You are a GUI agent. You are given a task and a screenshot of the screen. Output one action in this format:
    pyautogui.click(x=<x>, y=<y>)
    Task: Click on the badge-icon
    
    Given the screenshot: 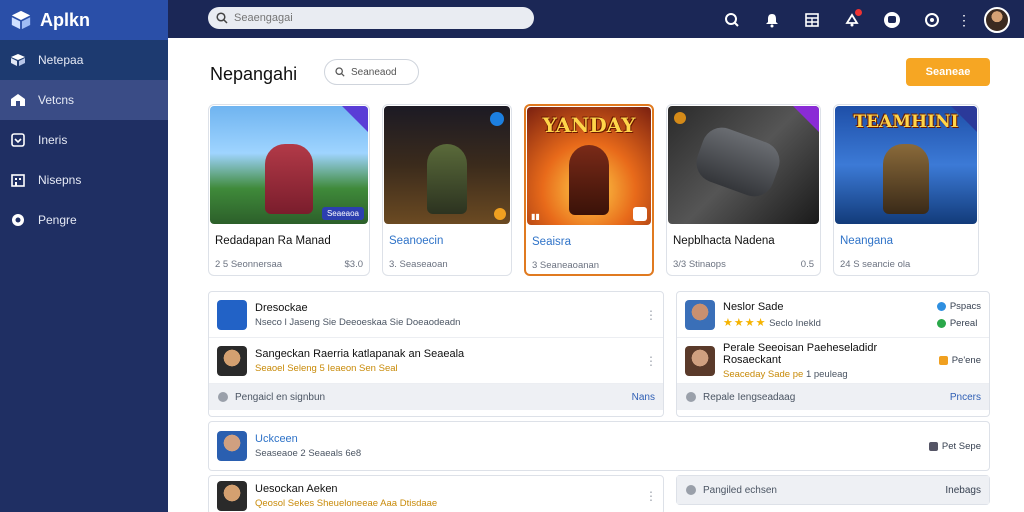 What is the action you would take?
    pyautogui.click(x=497, y=119)
    